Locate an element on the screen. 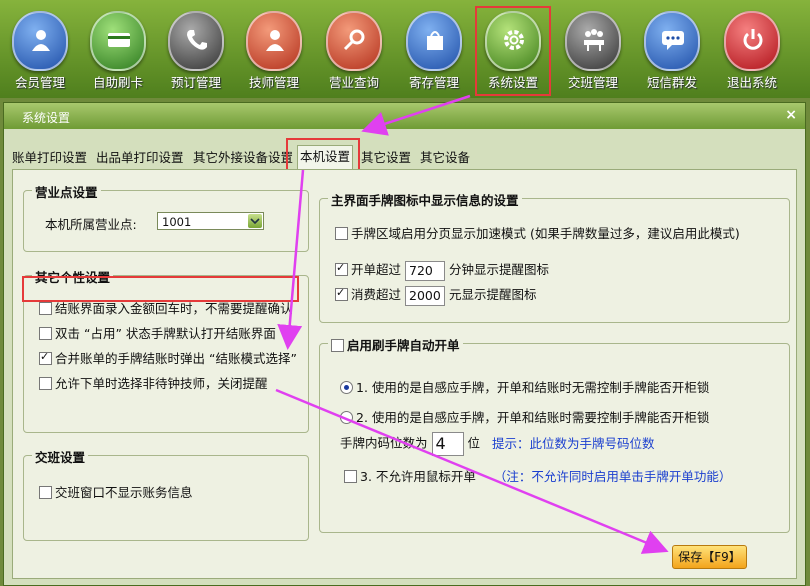 Image resolution: width=810 pixels, height=586 pixels. digits-row: 手牌内码位数为 4 位 提示：此位数为手牌号码位数 is located at coordinates (497, 444).